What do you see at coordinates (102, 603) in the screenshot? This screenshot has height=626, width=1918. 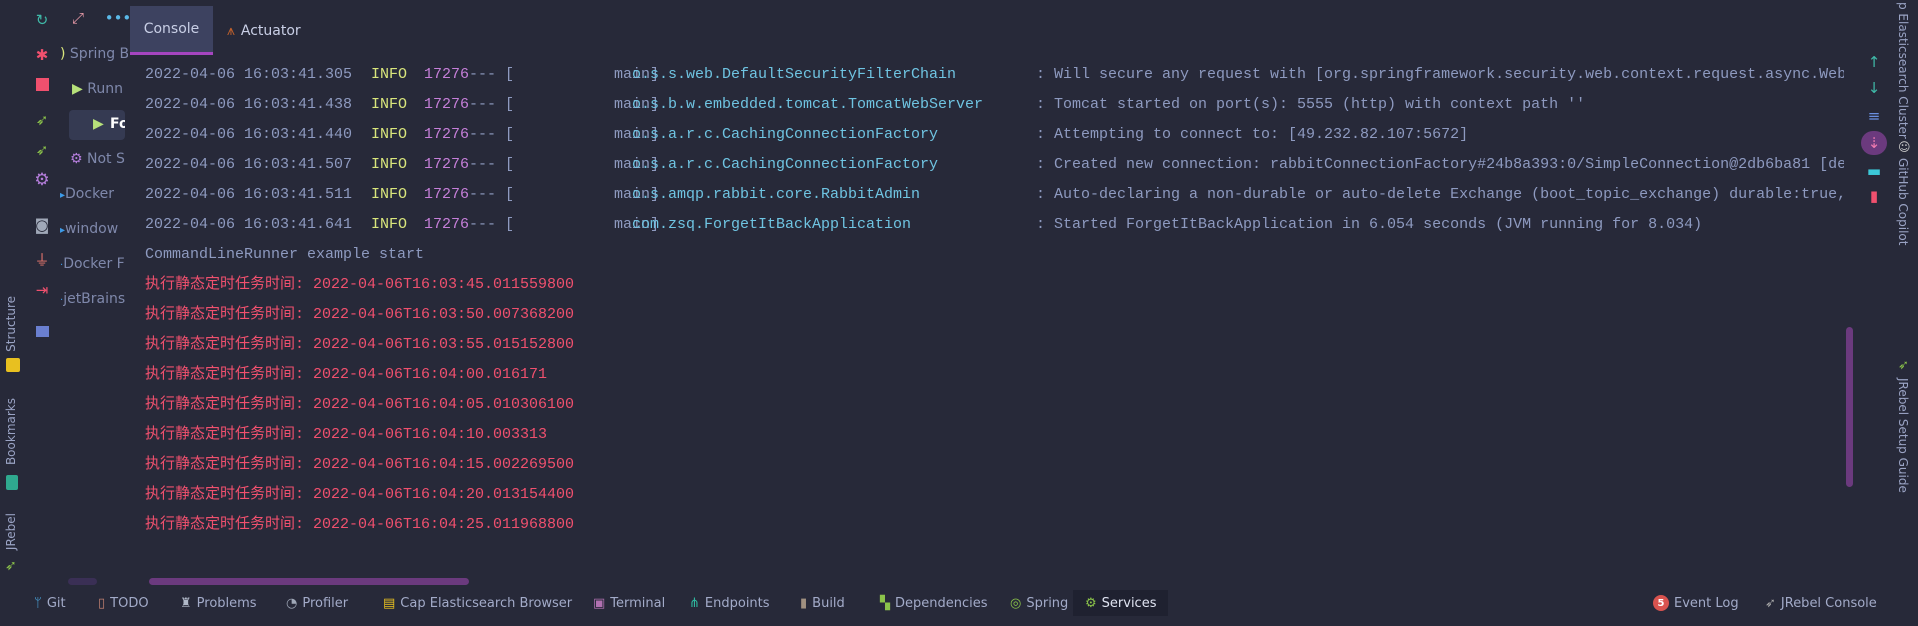 I see `todo-icon: ▯` at bounding box center [102, 603].